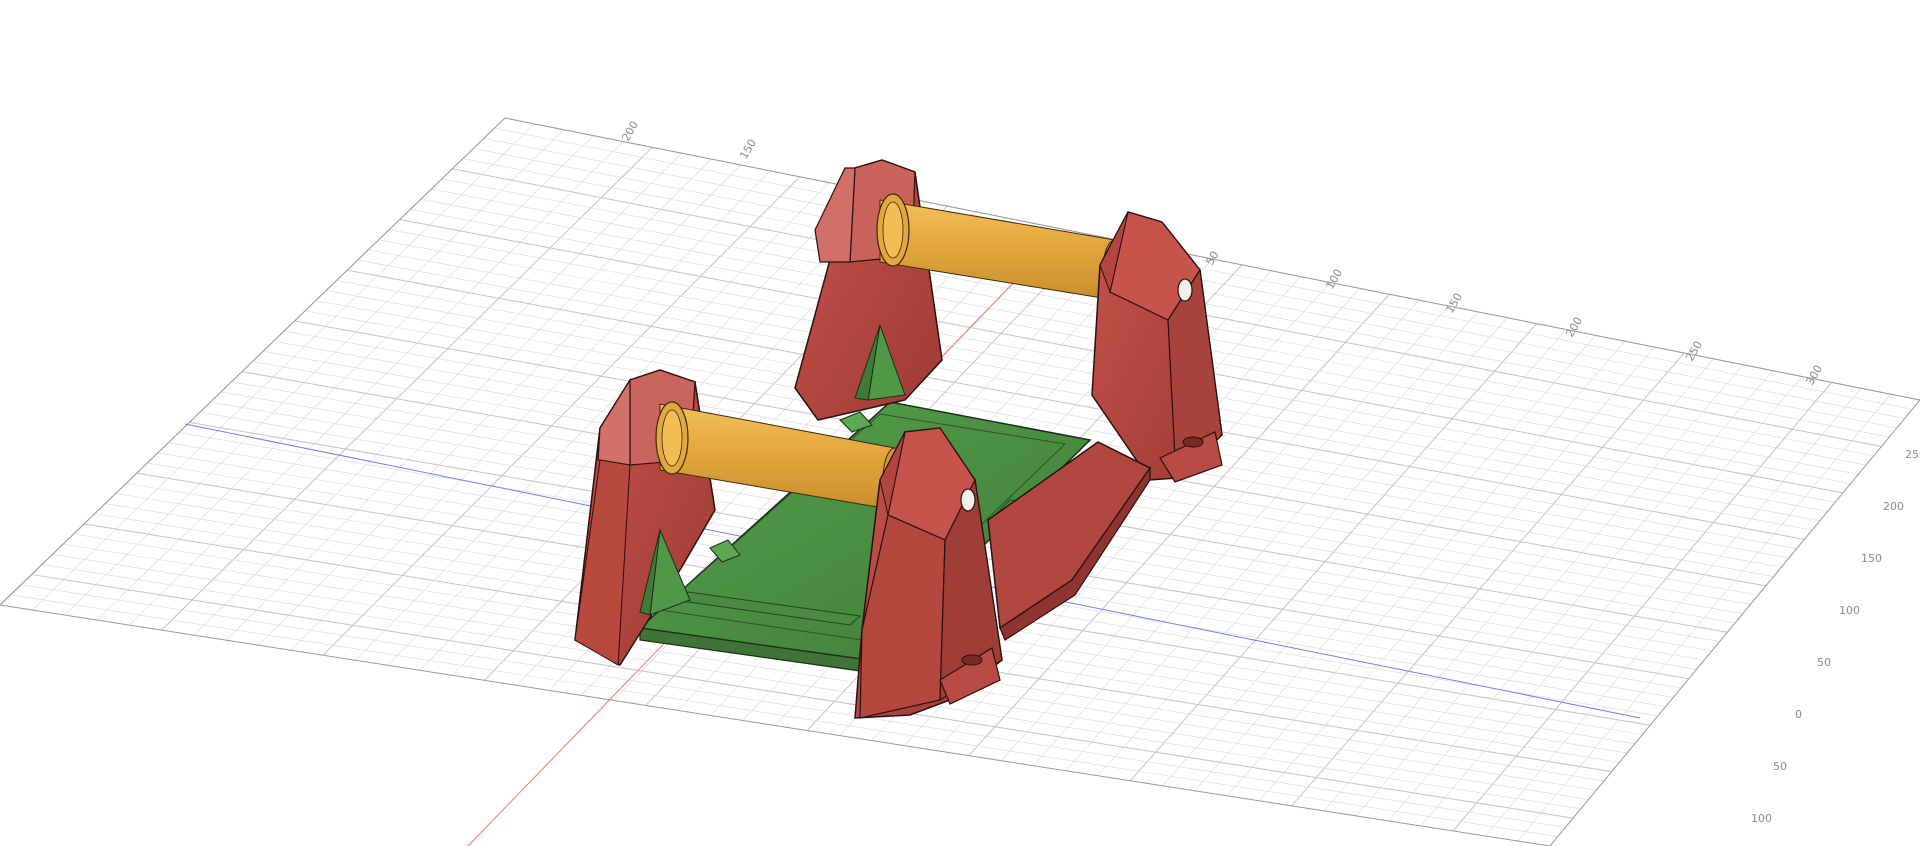  Describe the element at coordinates (1157, 347) in the screenshot. I see `back-right-stand` at that location.